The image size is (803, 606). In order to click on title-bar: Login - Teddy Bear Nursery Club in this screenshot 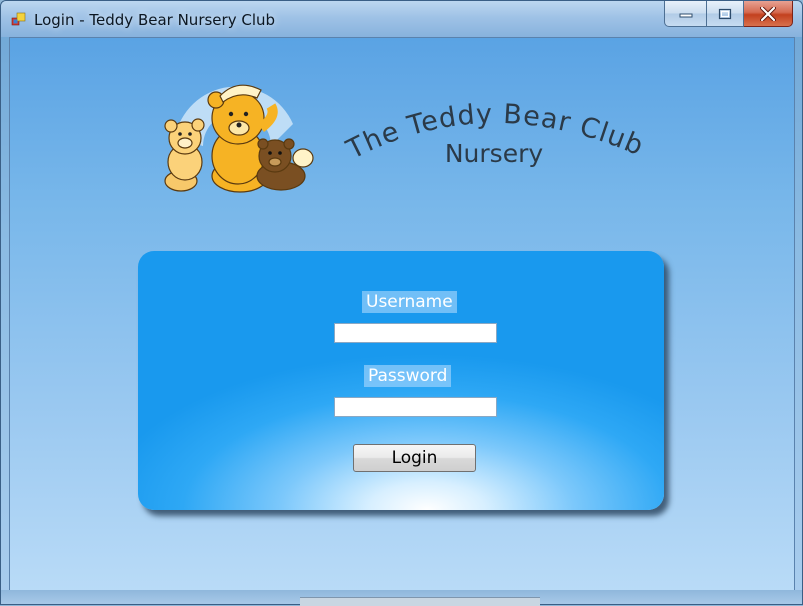, I will do `click(401, 19)`.